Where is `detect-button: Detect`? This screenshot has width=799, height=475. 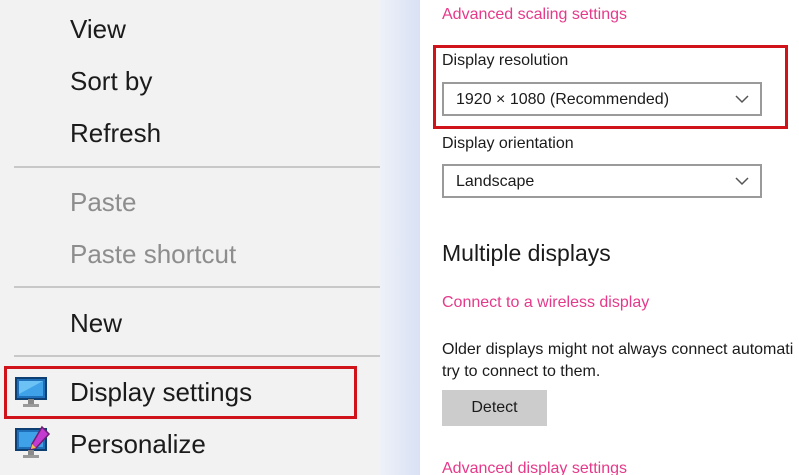
detect-button: Detect is located at coordinates (494, 408).